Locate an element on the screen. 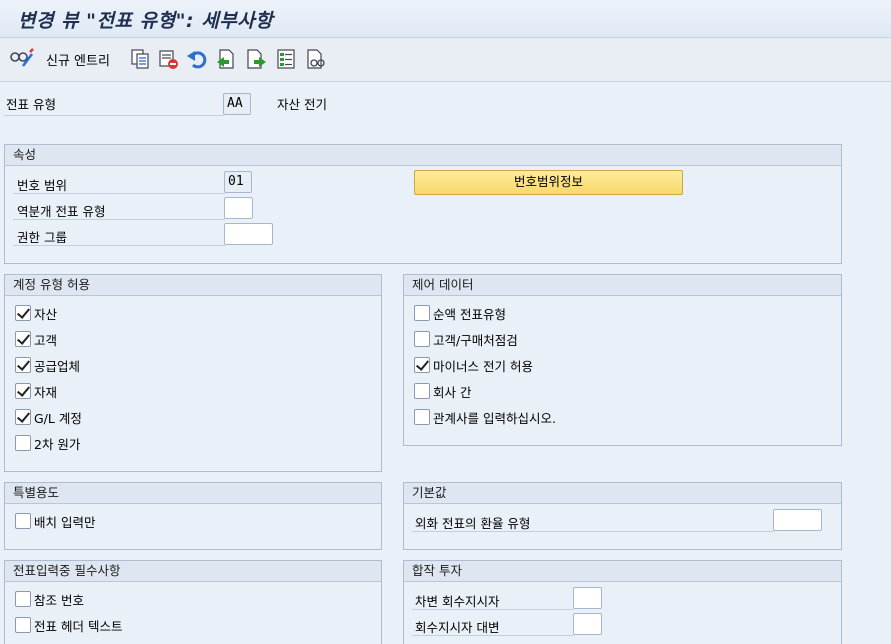  checkbox-label: 마이너스 전기 허용 is located at coordinates (483, 366).